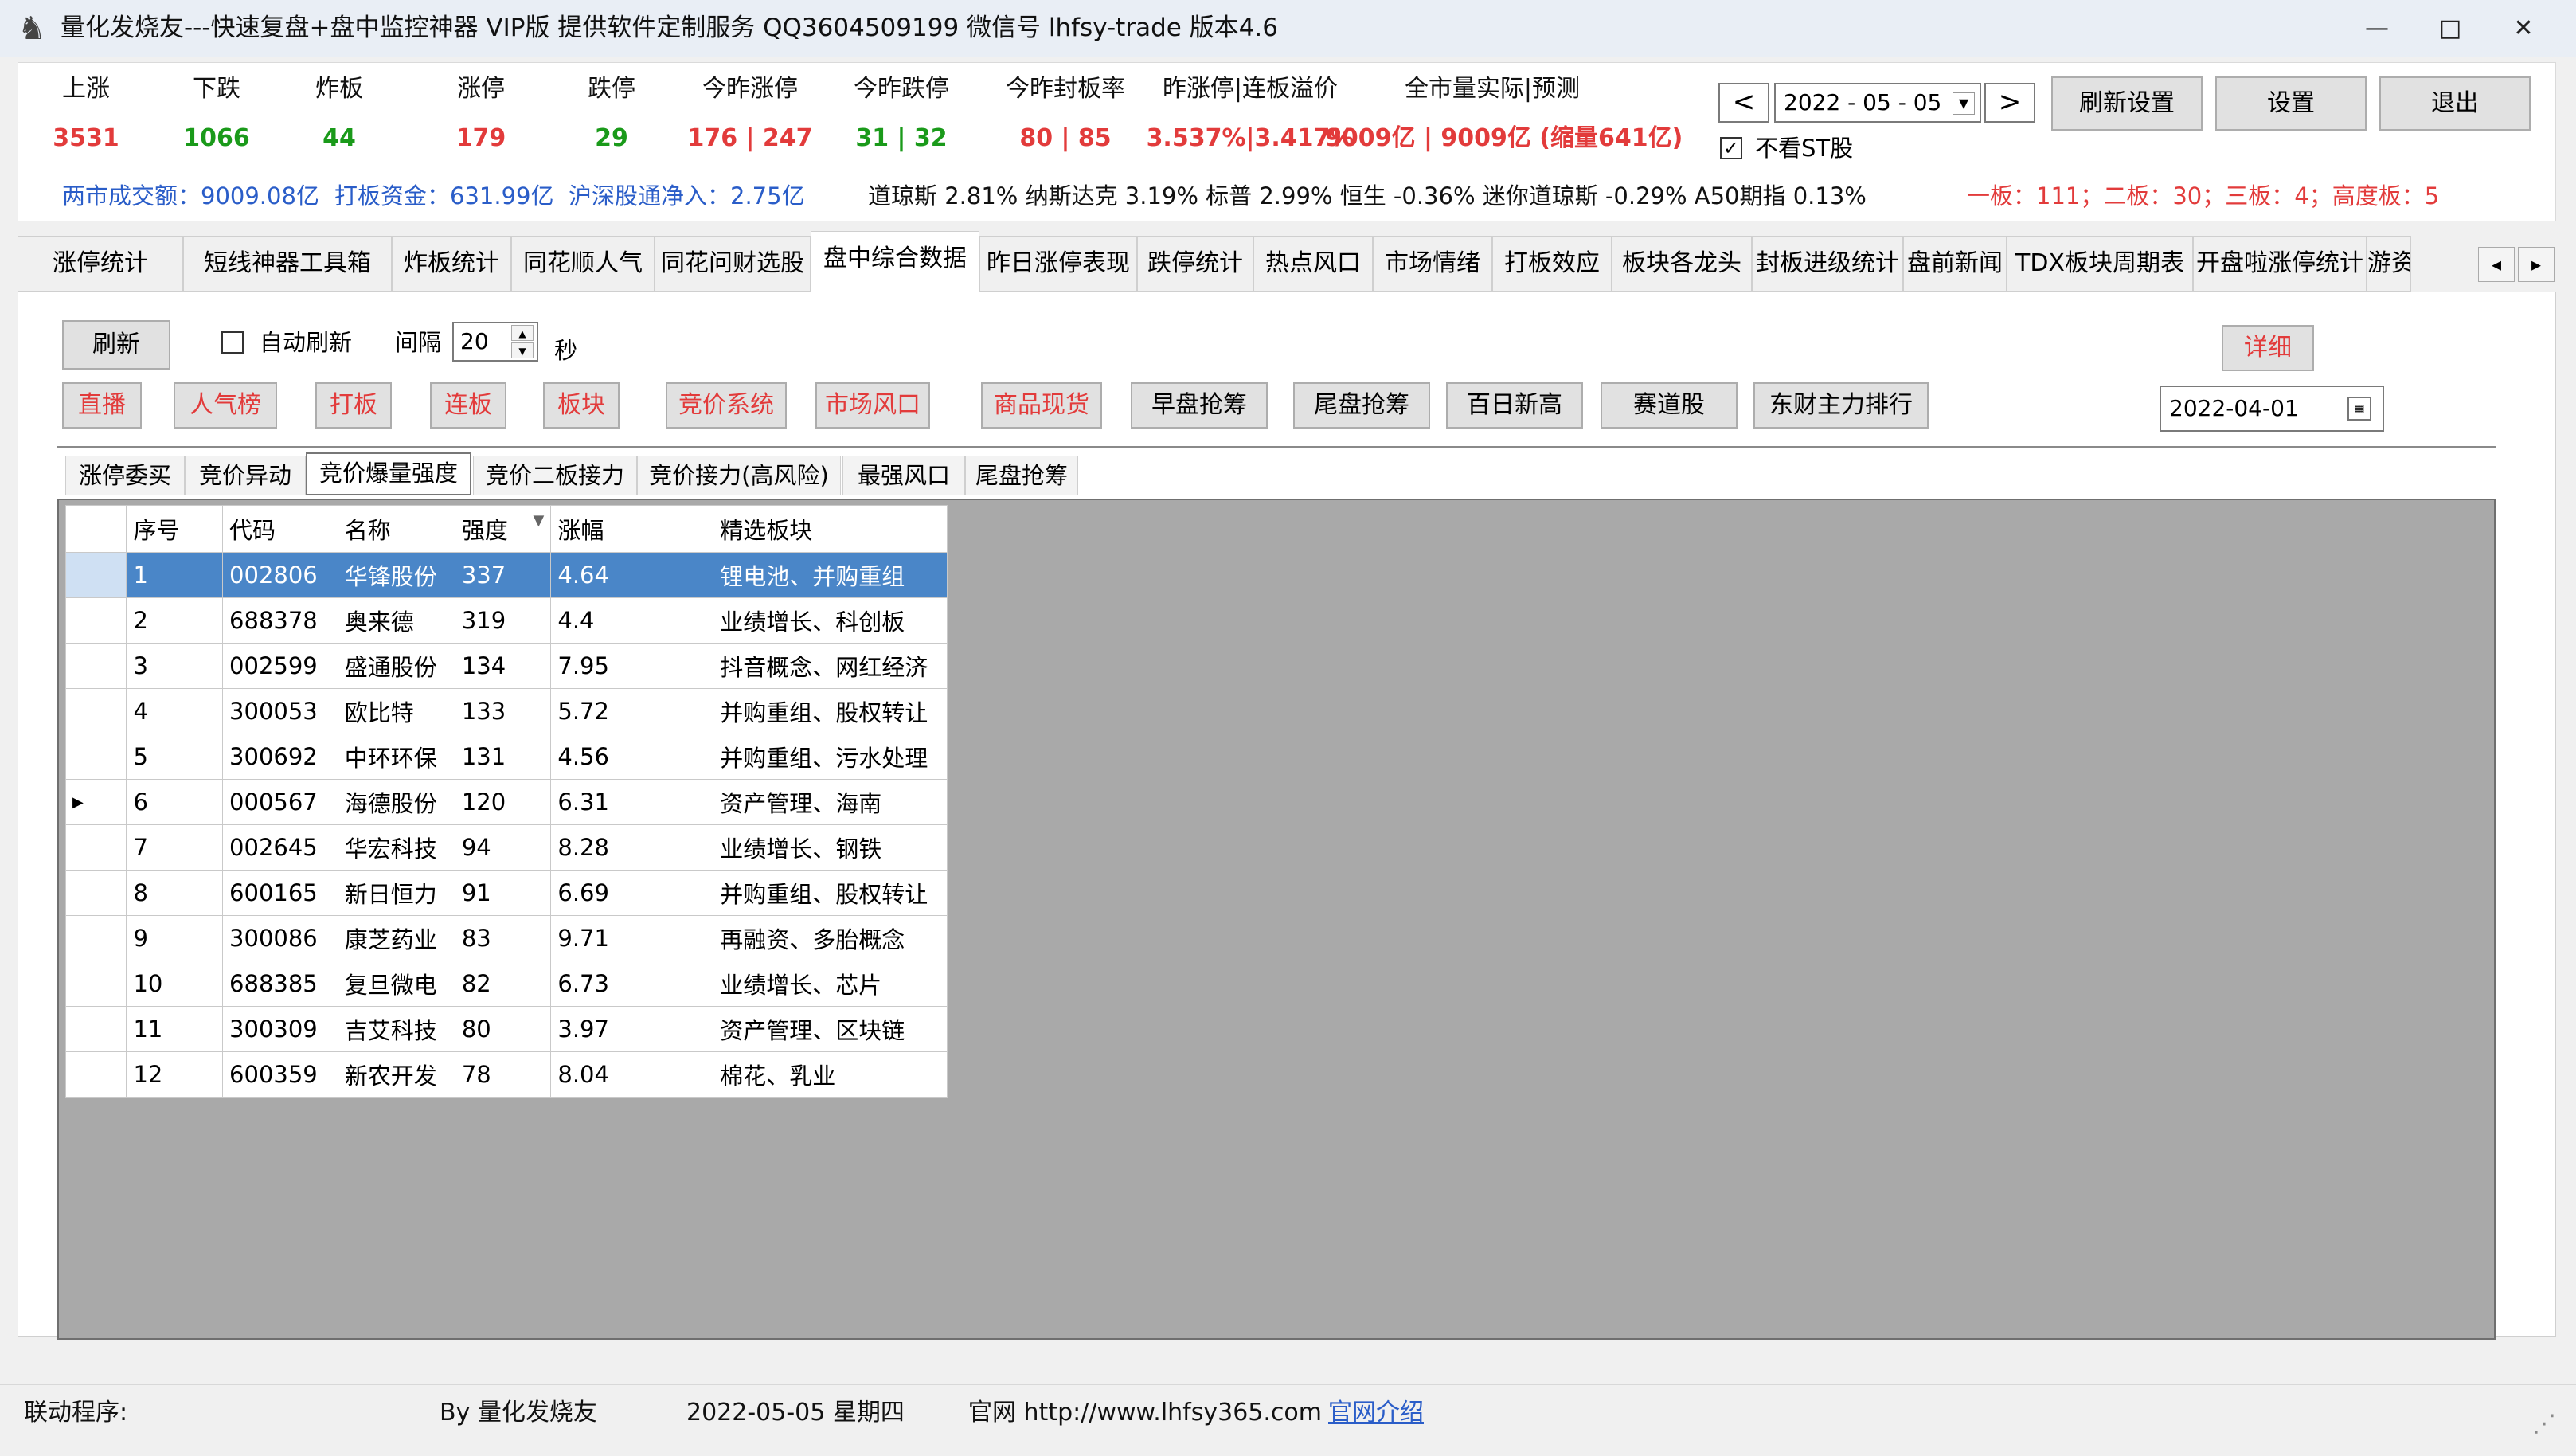 The image size is (2576, 1456). Describe the element at coordinates (102, 405) in the screenshot. I see `quick-button: 直播` at that location.